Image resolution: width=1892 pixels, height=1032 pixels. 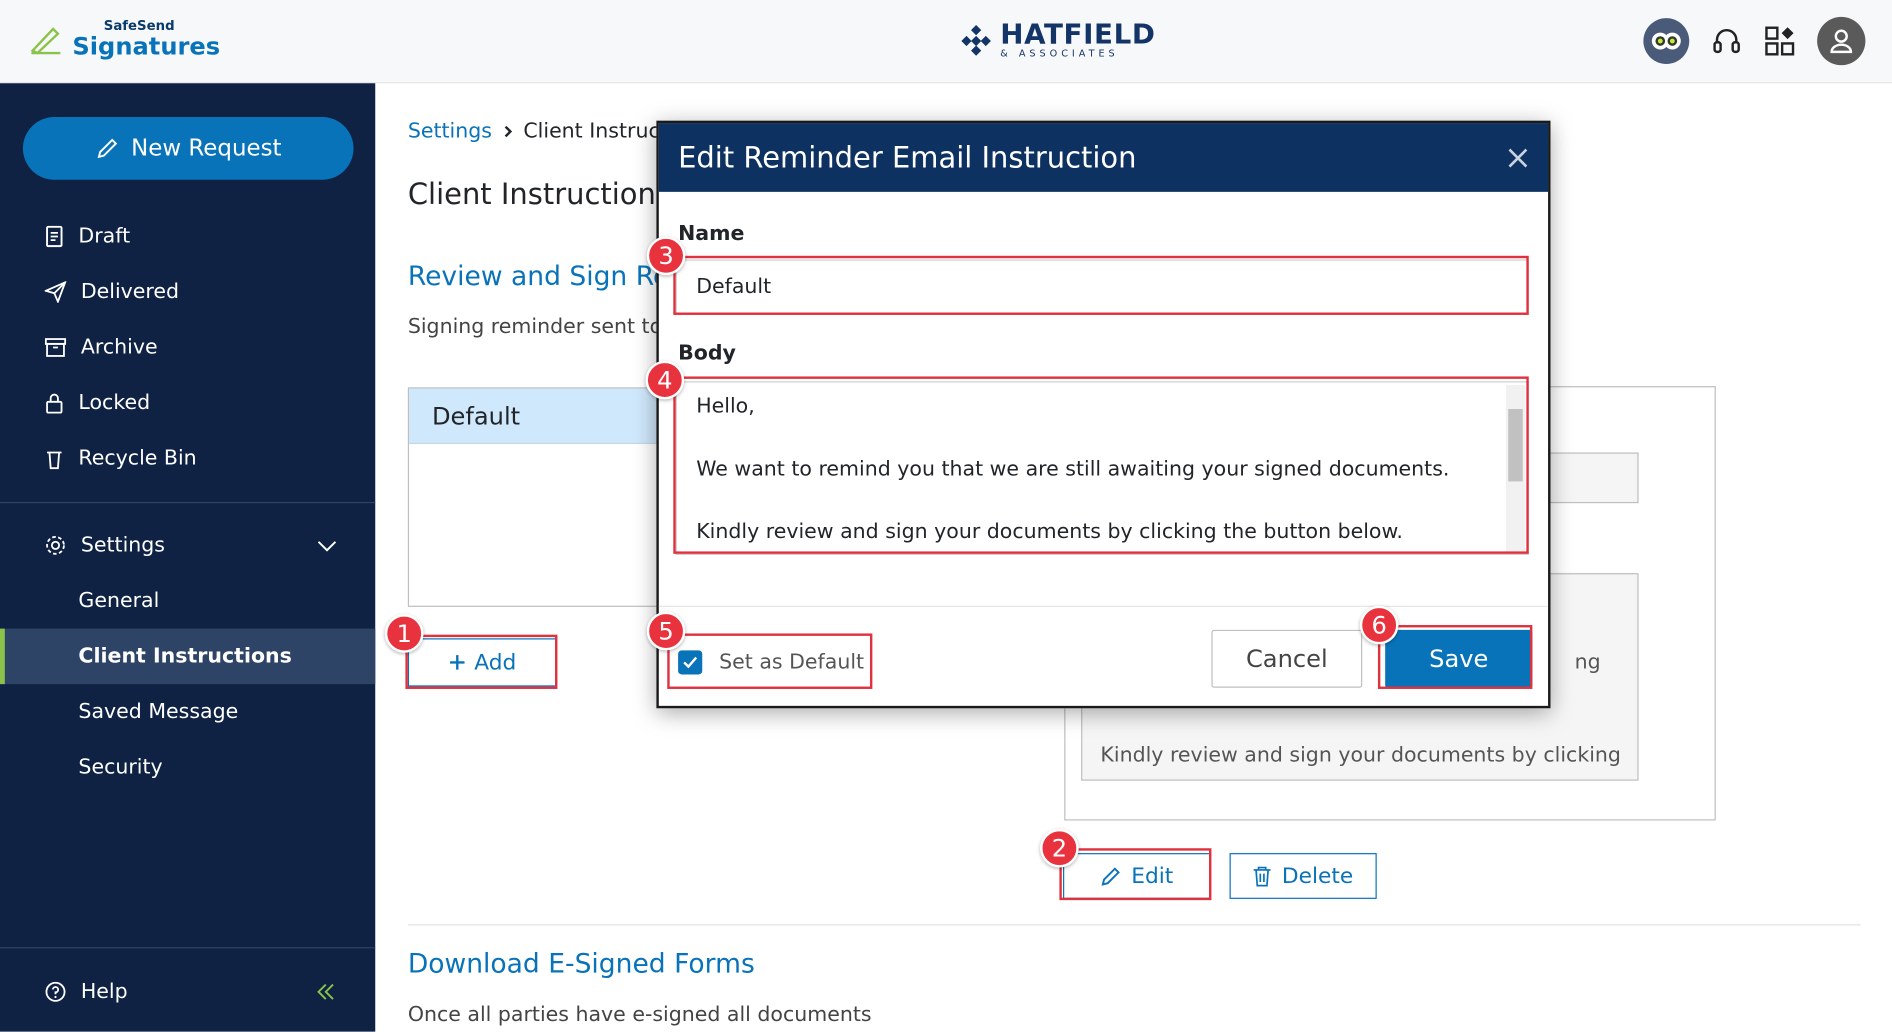 What do you see at coordinates (1379, 625) in the screenshot?
I see `annotation-badge: 6` at bounding box center [1379, 625].